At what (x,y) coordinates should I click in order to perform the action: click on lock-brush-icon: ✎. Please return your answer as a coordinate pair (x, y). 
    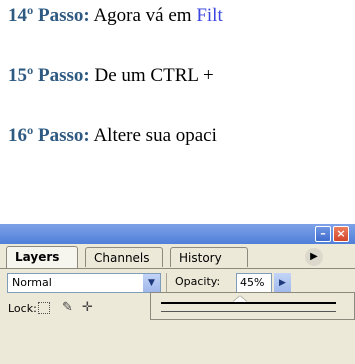
    Looking at the image, I should click on (67, 307).